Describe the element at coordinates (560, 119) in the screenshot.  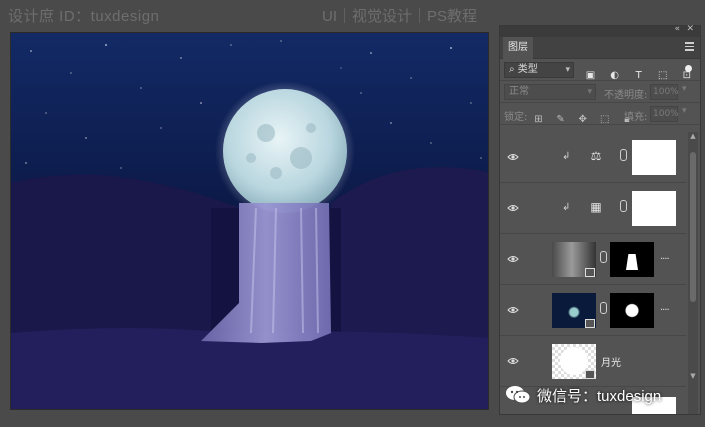
I see `lock-paint-icon: ✎` at that location.